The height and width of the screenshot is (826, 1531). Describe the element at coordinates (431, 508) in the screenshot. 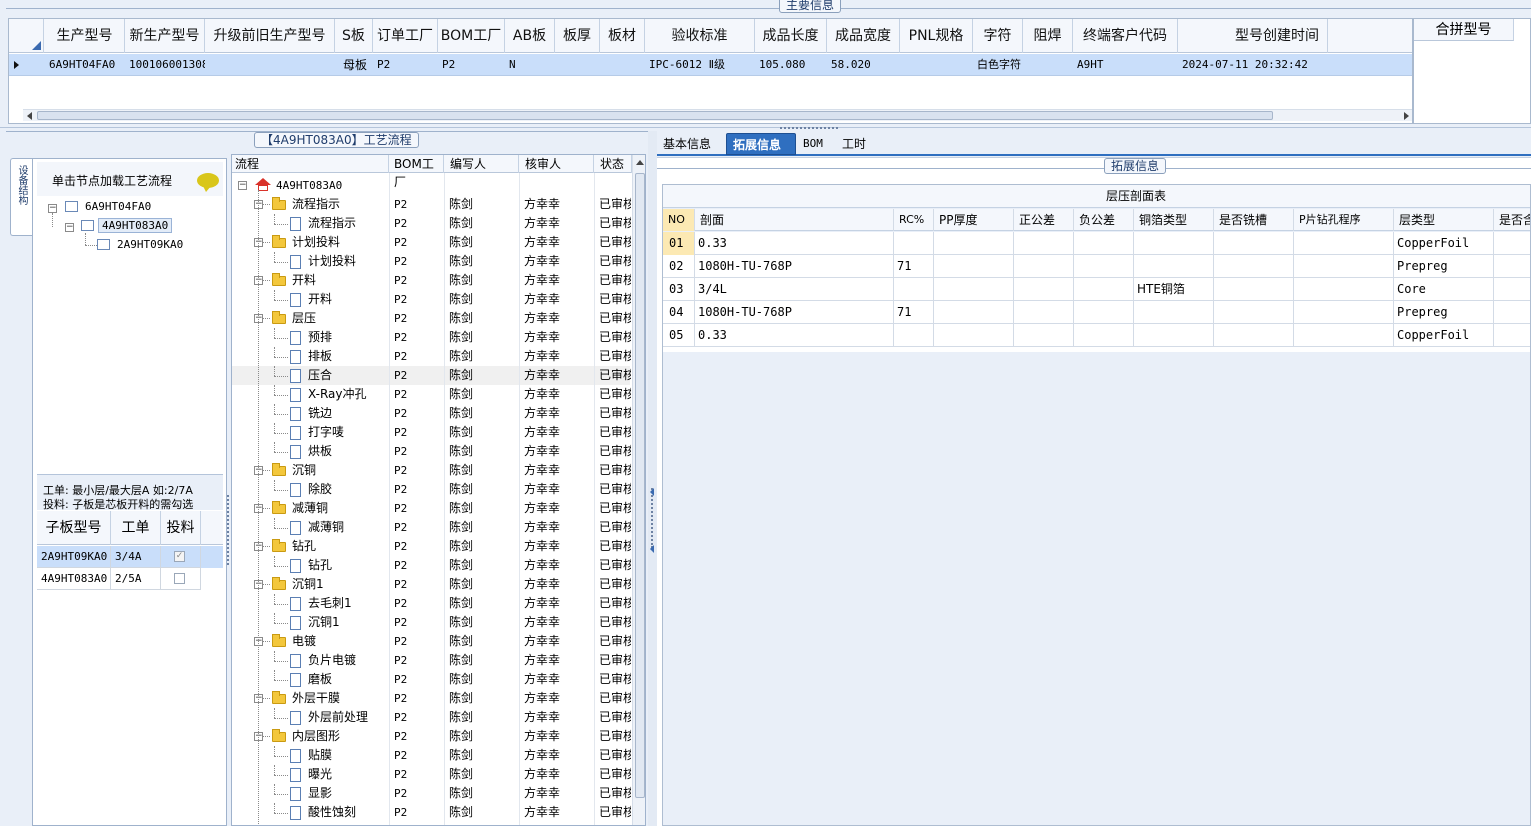

I see `flow-row: −减薄铜P2陈剑方幸幸已审核` at that location.